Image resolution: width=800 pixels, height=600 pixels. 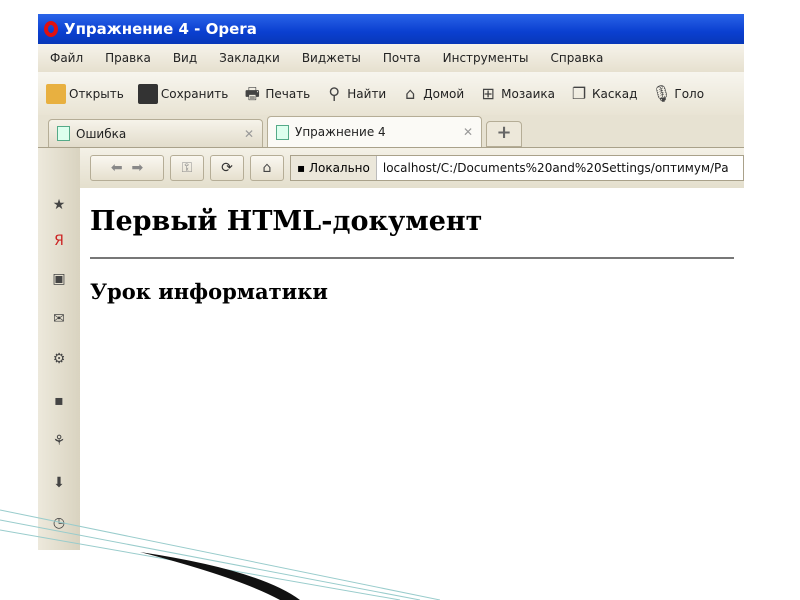 I want to click on menu-tools: Инструменты, so click(x=486, y=58).